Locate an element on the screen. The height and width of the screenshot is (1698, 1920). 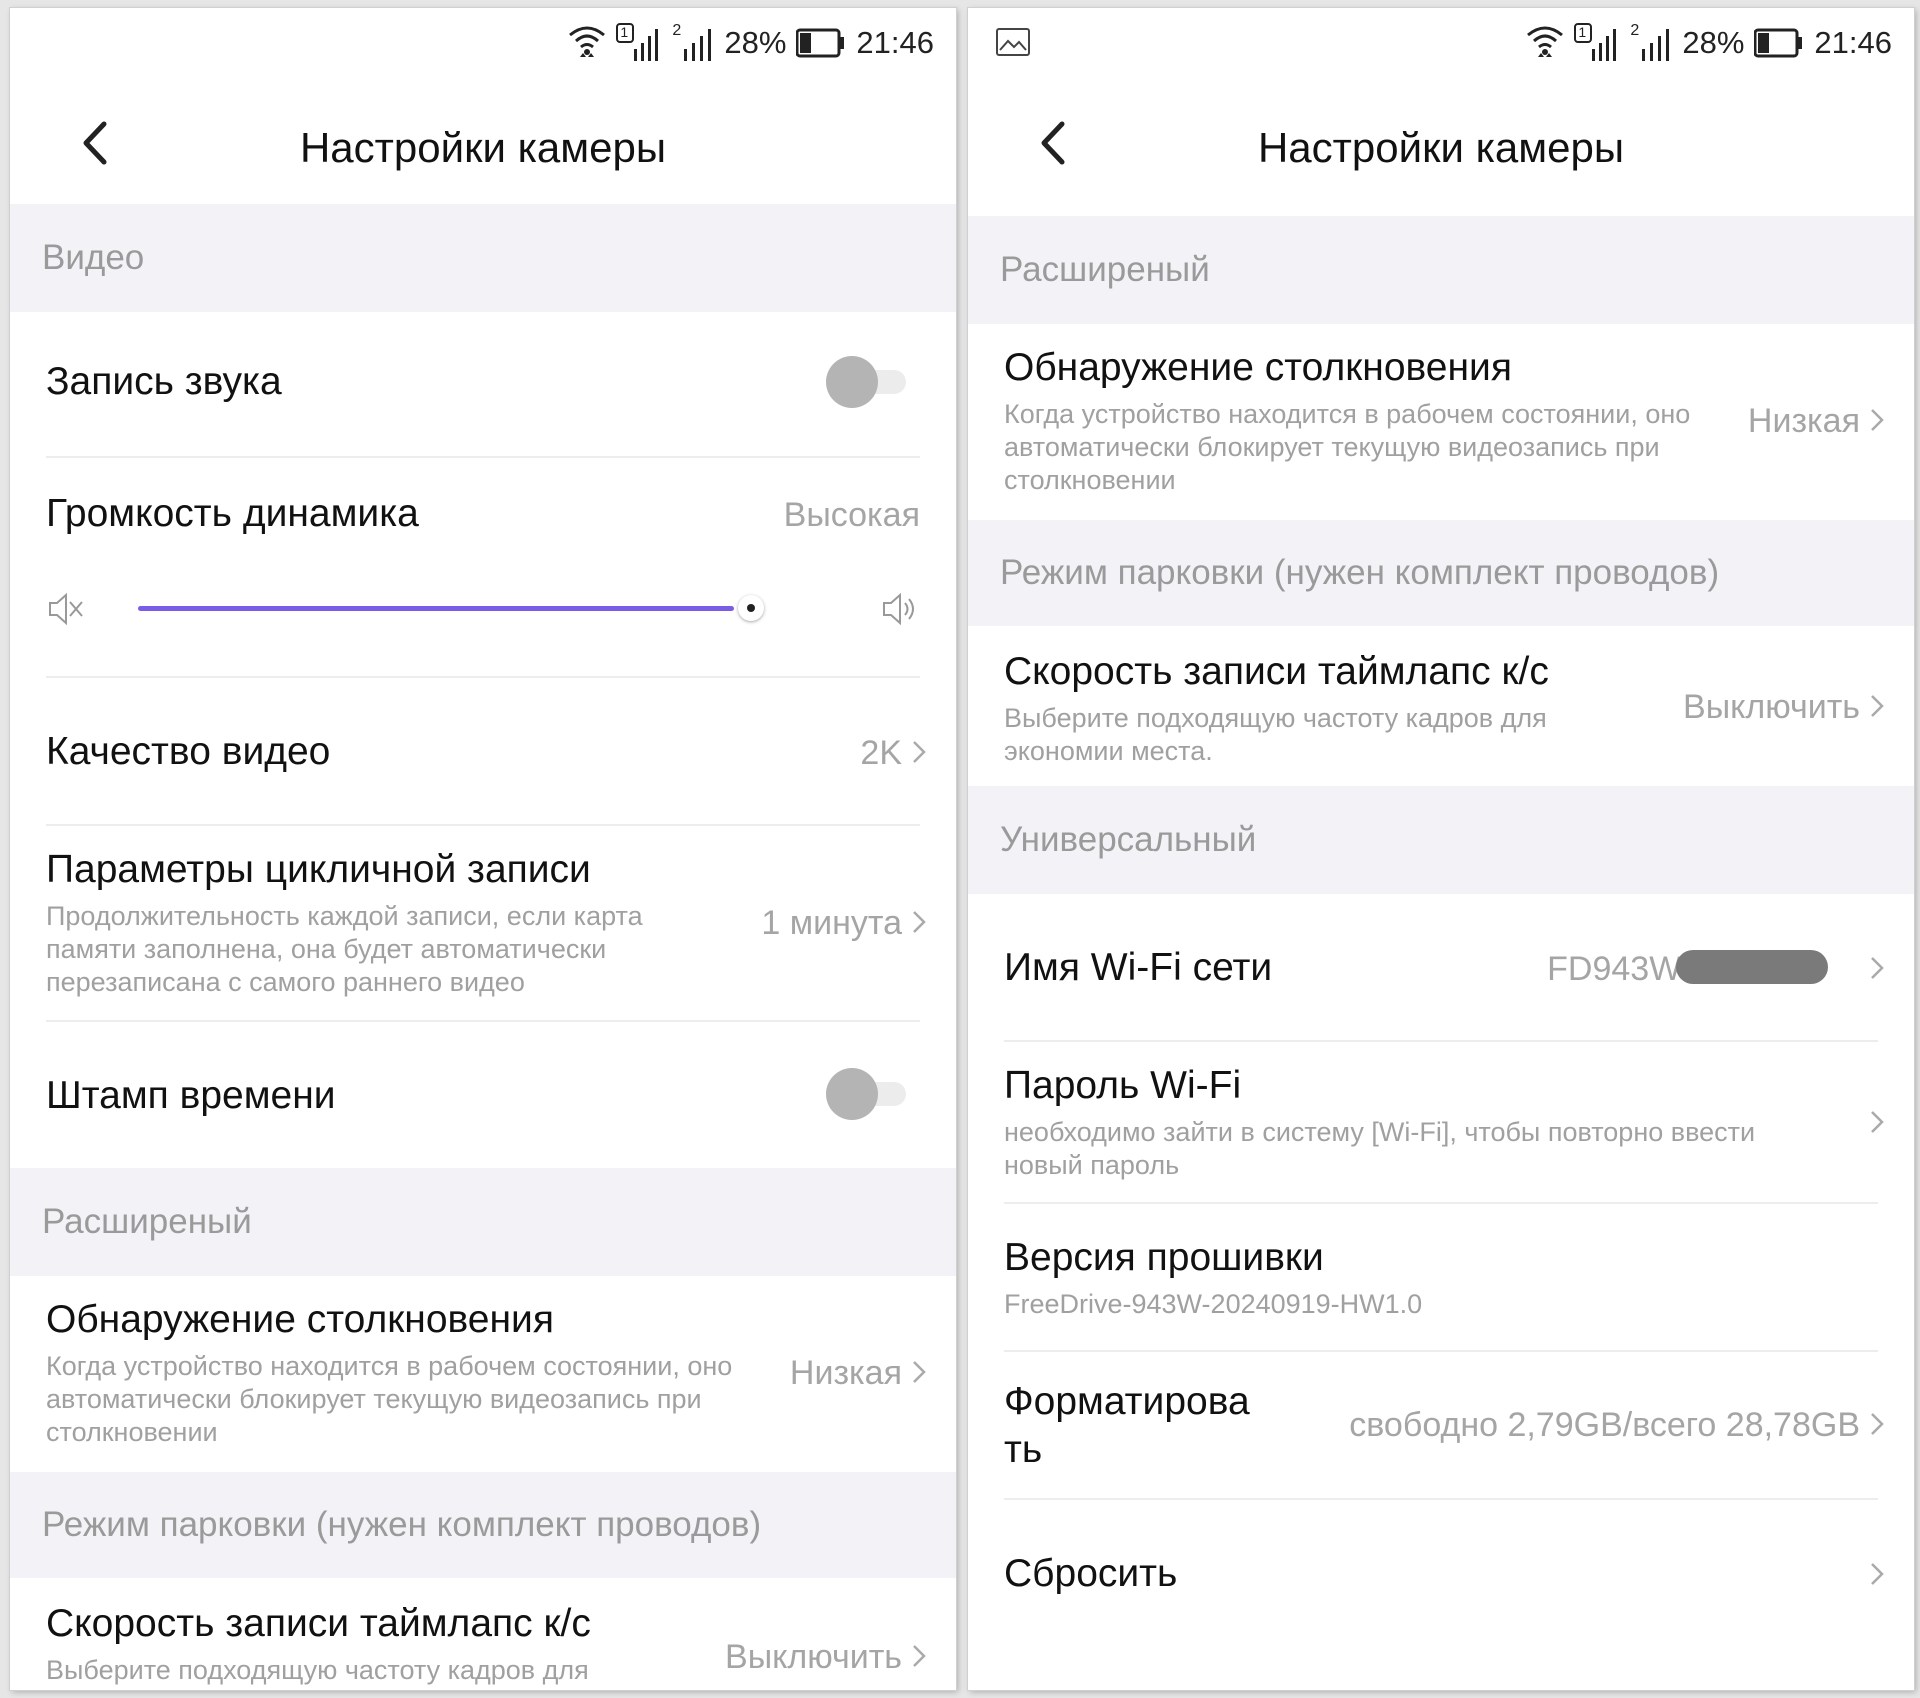
image-icon is located at coordinates (1013, 42).